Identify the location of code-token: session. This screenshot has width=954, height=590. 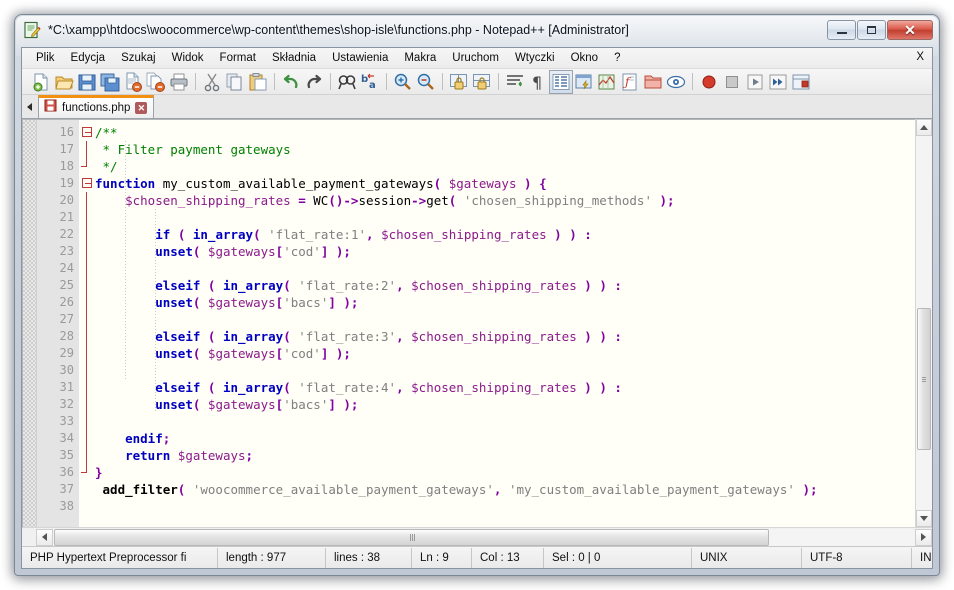
(385, 200).